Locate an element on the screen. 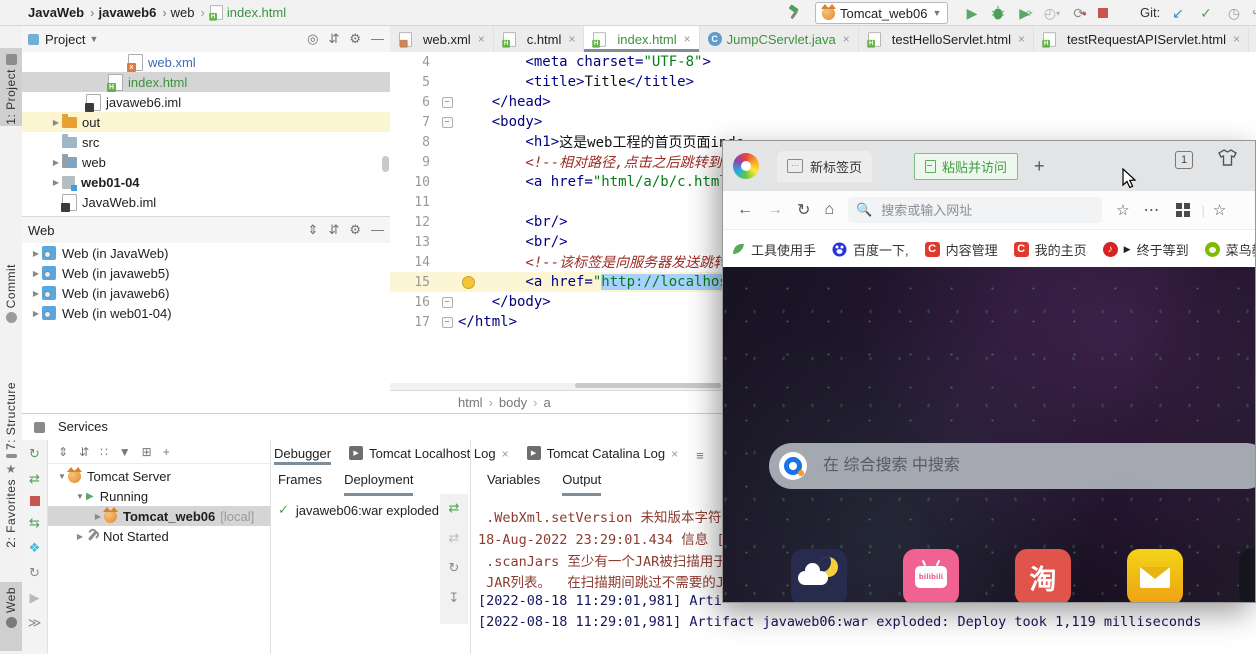  tree-row-out: out is located at coordinates (206, 122).